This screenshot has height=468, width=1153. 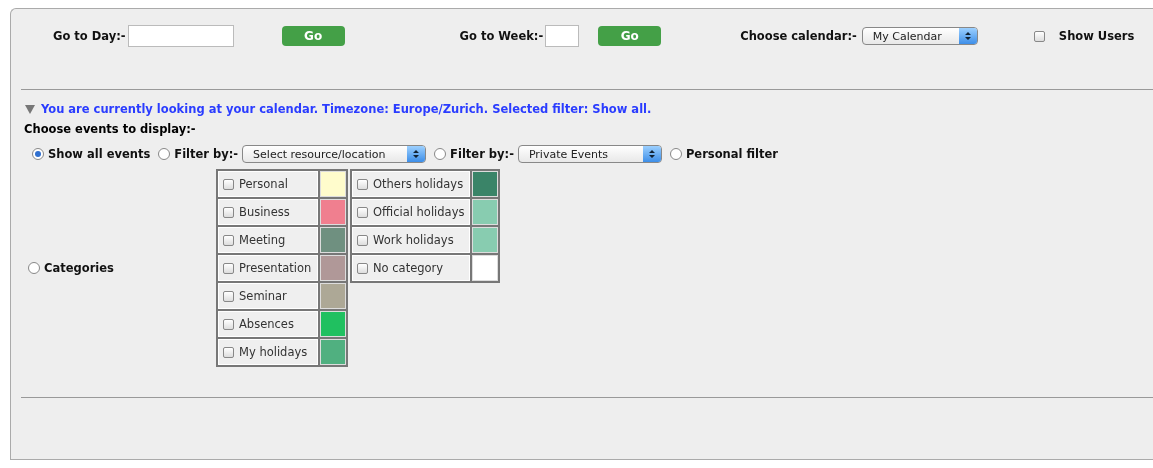 I want to click on field-label: Go to Week:-, so click(x=501, y=36).